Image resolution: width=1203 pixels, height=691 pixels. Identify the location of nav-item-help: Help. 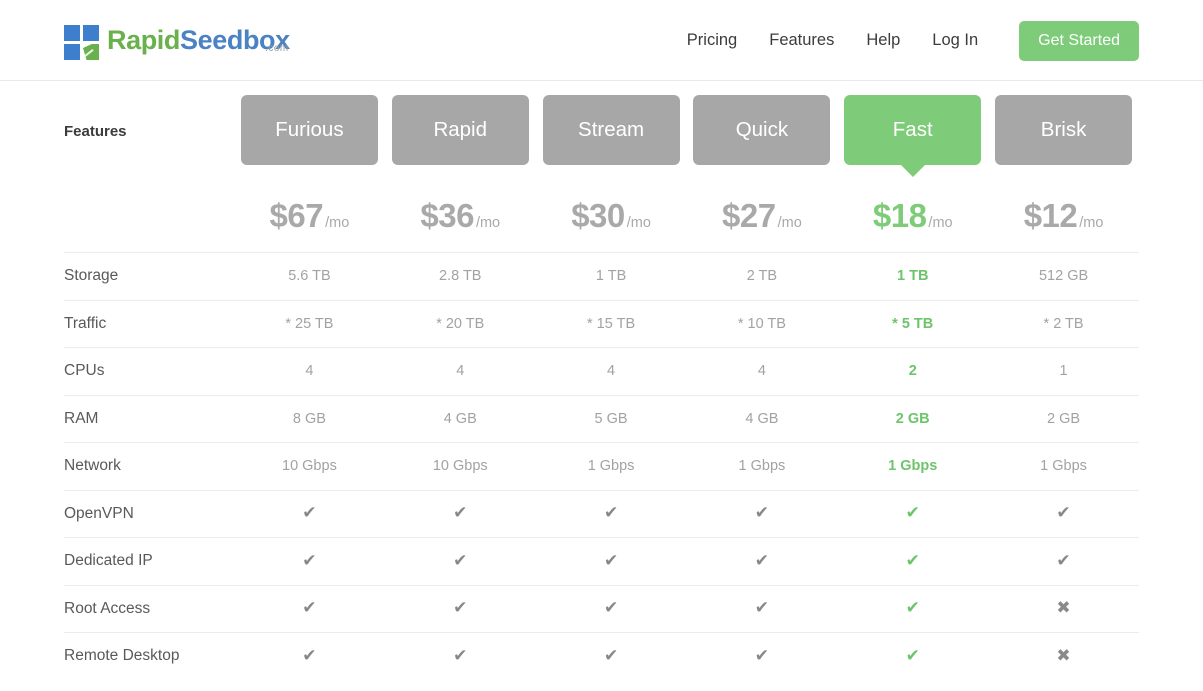
(883, 40).